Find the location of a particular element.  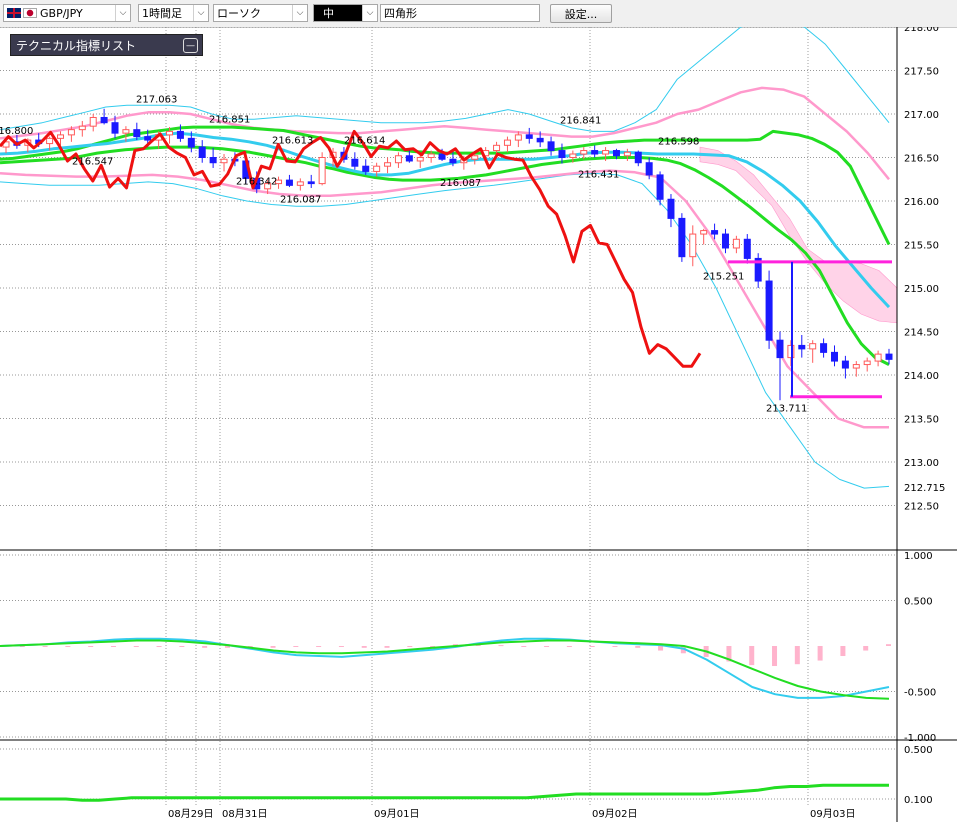

osc-tick-label: 0.500 is located at coordinates (918, 602).